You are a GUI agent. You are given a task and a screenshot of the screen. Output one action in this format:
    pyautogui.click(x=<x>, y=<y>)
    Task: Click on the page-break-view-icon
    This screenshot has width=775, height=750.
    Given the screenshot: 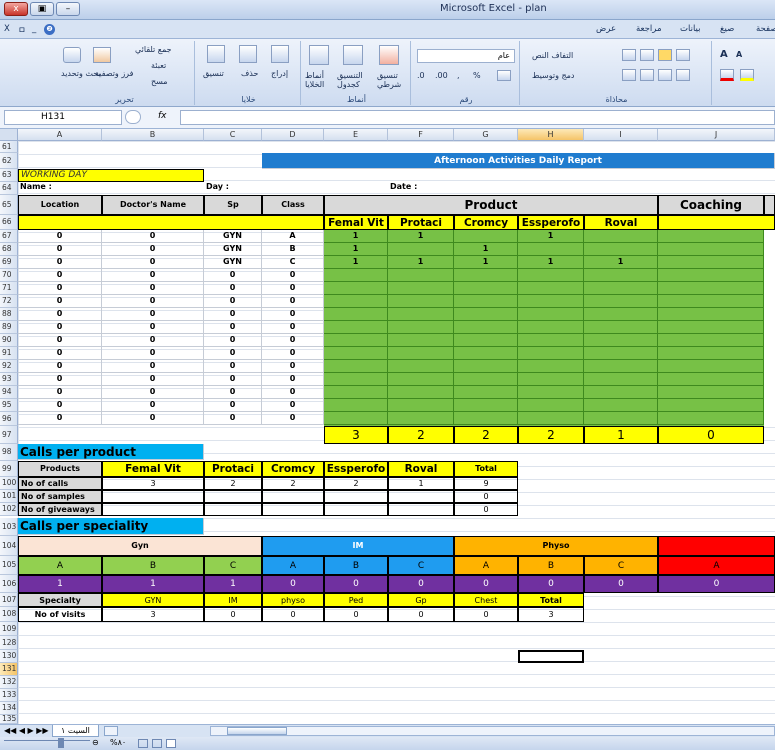 What is the action you would take?
    pyautogui.click(x=143, y=743)
    